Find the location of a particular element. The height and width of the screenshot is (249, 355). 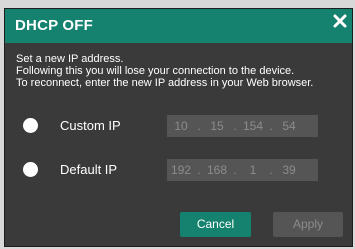

ip-octet: 10 is located at coordinates (181, 126).